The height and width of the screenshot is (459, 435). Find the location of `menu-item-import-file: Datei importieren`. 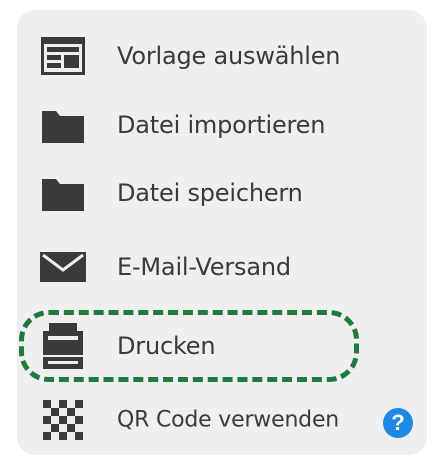

menu-item-import-file: Datei importieren is located at coordinates (222, 125).